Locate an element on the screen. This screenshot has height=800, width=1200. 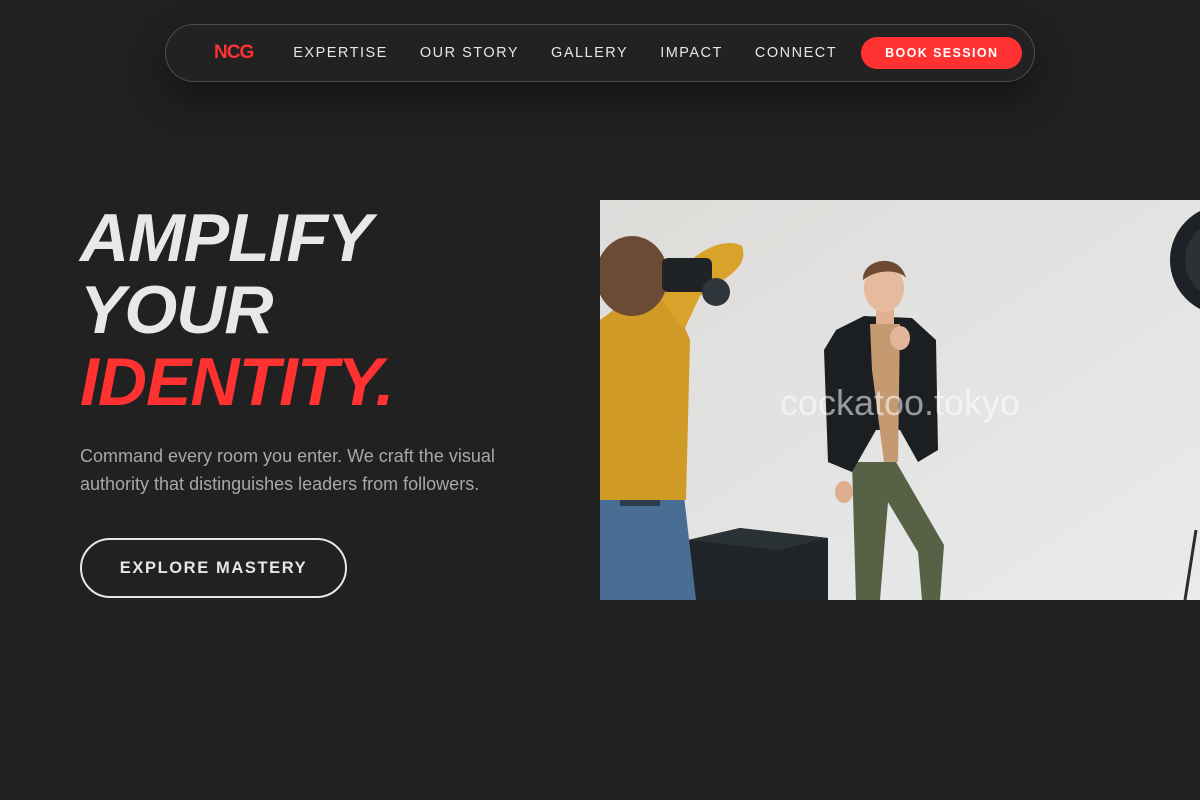
hero-title-line-3: IDENTITY. is located at coordinates (237, 382).